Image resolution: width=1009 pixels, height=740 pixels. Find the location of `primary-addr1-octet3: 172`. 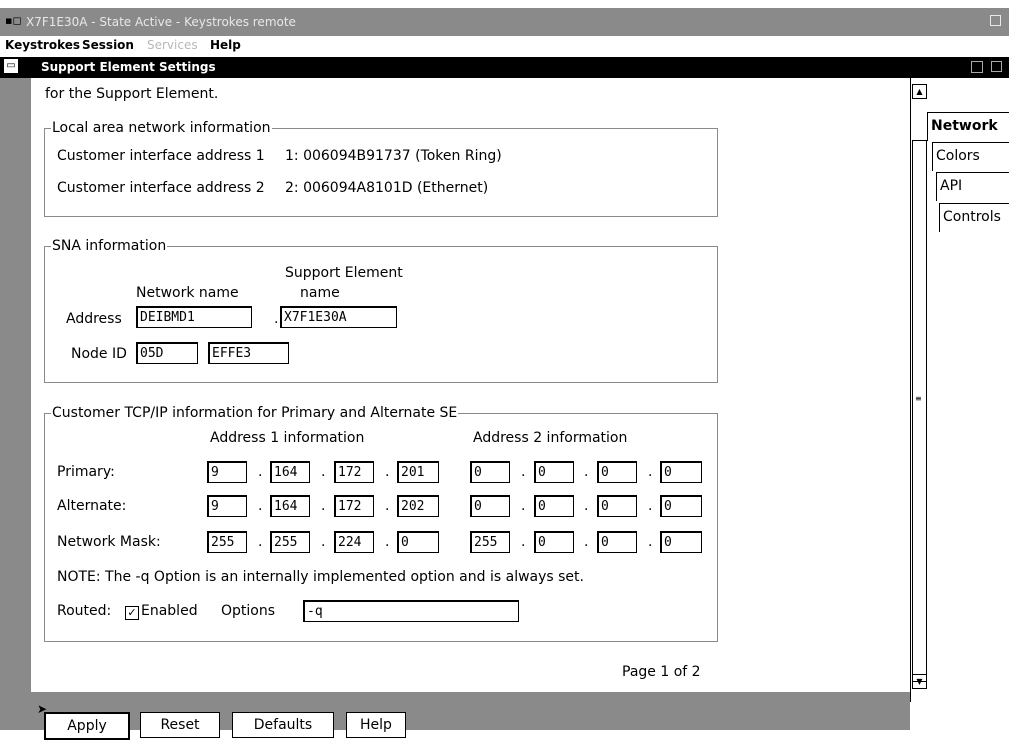

primary-addr1-octet3: 172 is located at coordinates (354, 472).